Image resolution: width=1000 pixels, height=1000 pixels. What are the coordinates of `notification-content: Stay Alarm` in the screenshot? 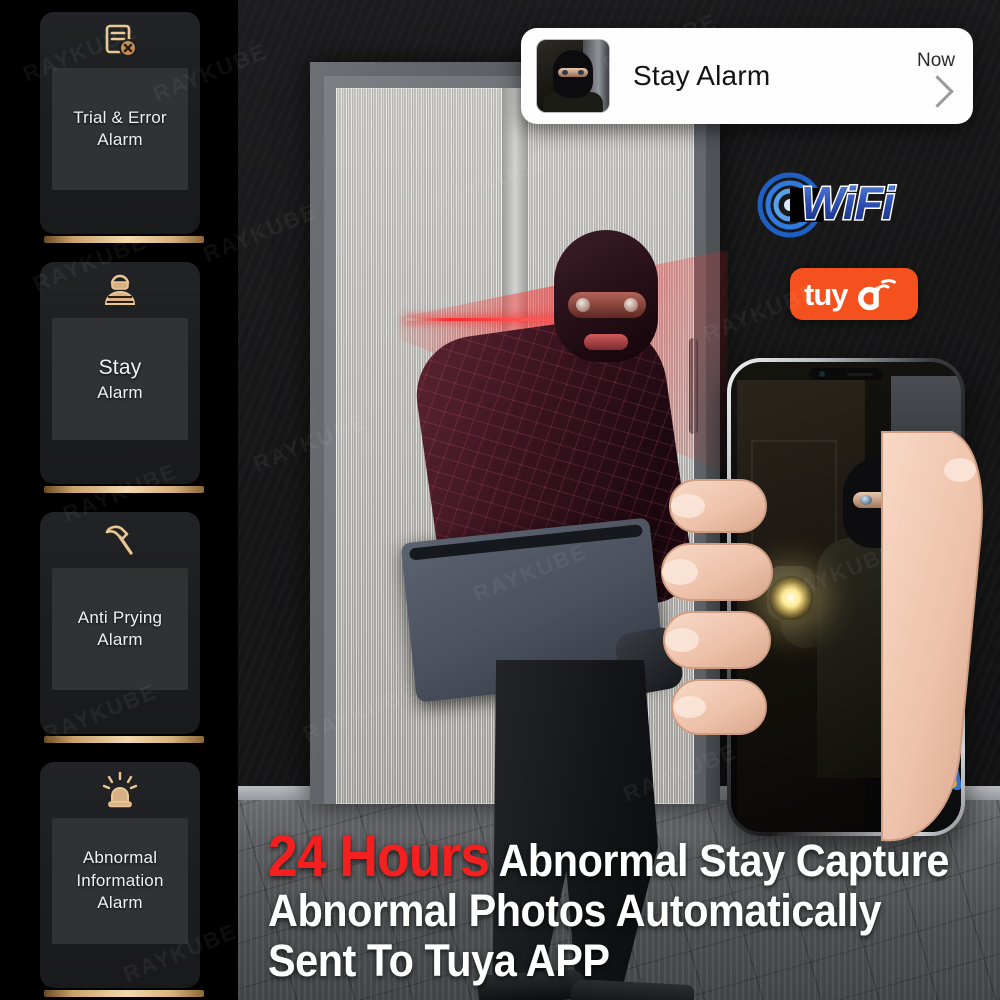 It's located at (763, 76).